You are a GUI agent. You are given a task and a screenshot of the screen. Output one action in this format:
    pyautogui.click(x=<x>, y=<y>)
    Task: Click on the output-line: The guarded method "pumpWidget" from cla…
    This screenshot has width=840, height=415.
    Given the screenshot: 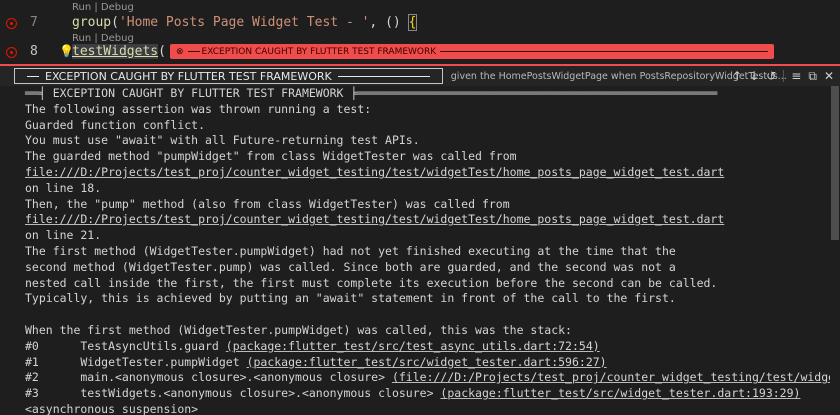 What is the action you would take?
    pyautogui.click(x=415, y=157)
    